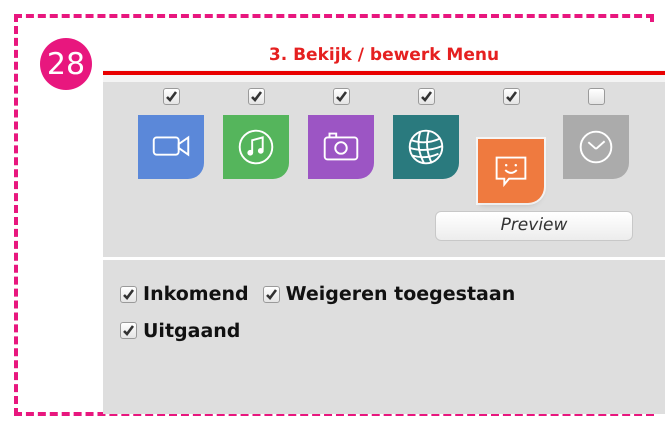 The width and height of the screenshot is (665, 423). Describe the element at coordinates (384, 55) in the screenshot. I see `section-title: 3. Bekijk / bewerk Menu` at that location.